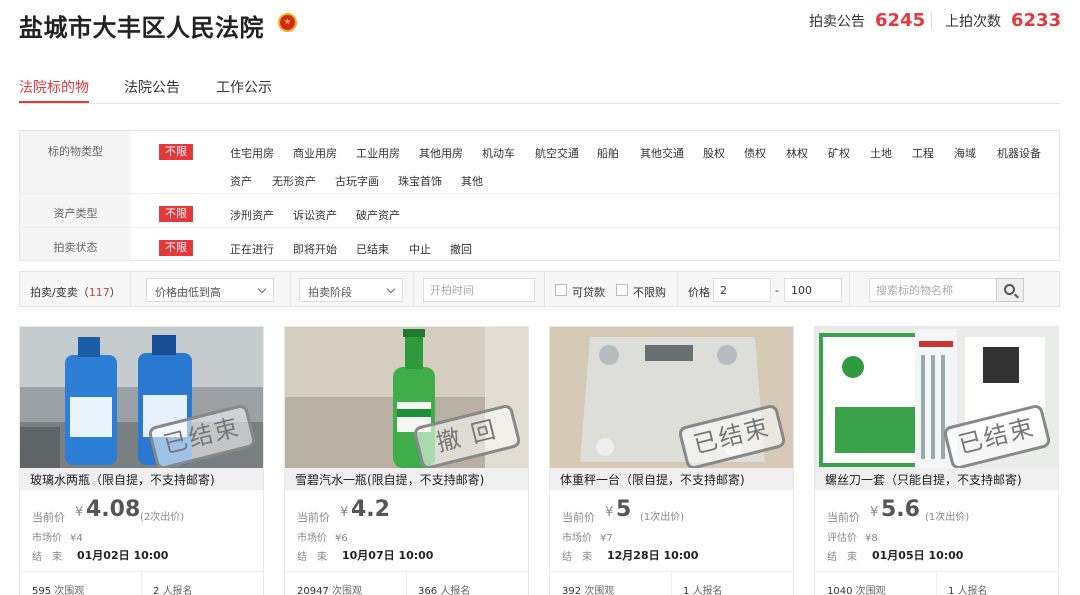  I want to click on filter-option: 中止, so click(420, 249).